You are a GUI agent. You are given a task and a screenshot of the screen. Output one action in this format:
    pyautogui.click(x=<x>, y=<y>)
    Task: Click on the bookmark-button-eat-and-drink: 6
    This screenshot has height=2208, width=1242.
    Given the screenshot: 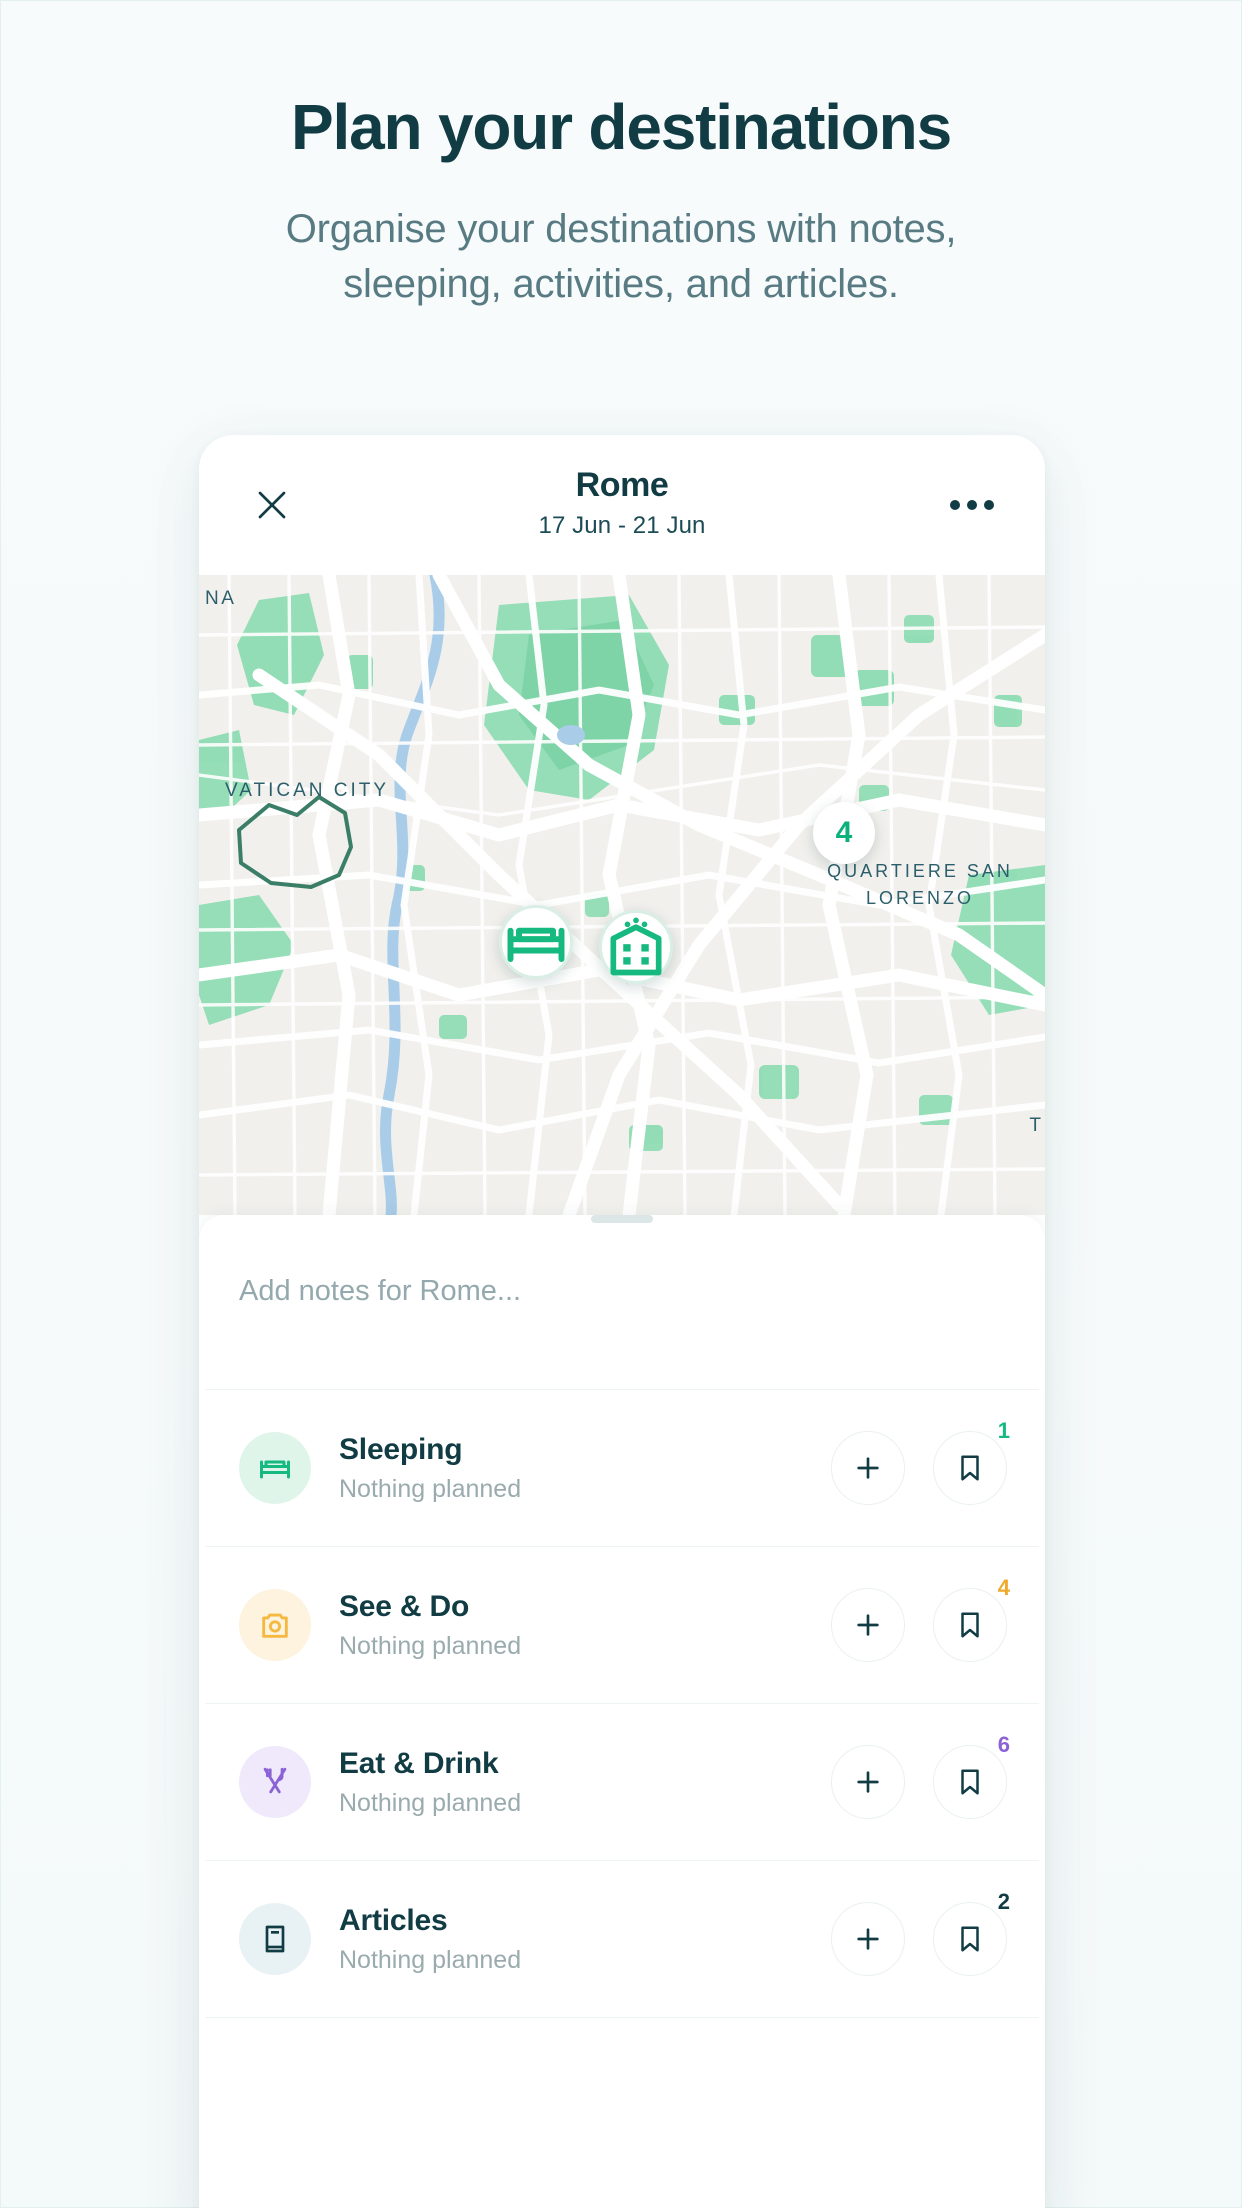 What is the action you would take?
    pyautogui.click(x=971, y=1776)
    